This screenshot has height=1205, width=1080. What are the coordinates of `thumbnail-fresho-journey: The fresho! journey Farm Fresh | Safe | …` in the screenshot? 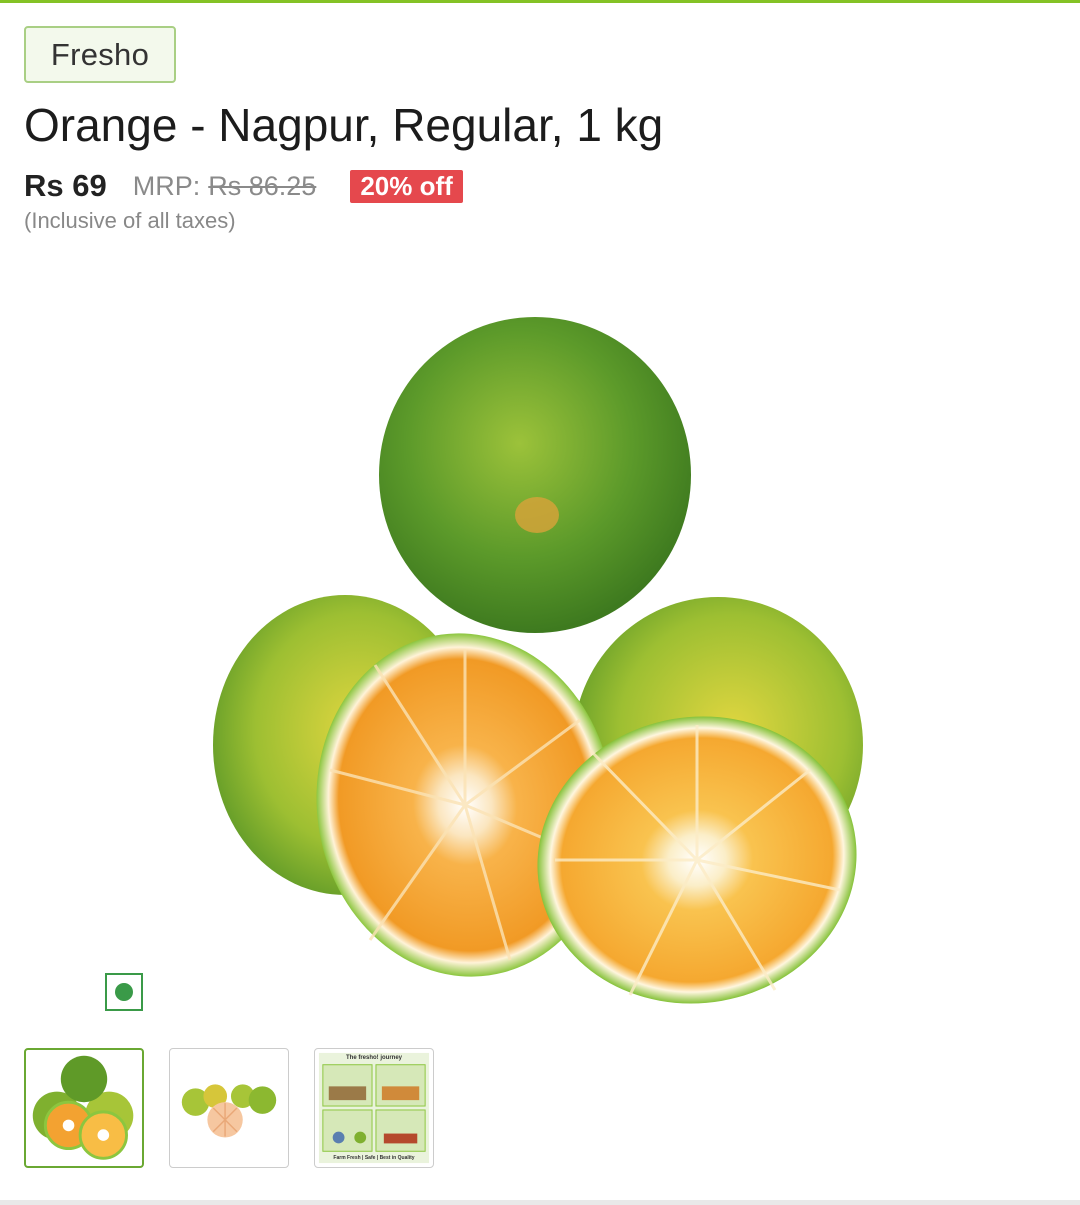 It's located at (374, 1108).